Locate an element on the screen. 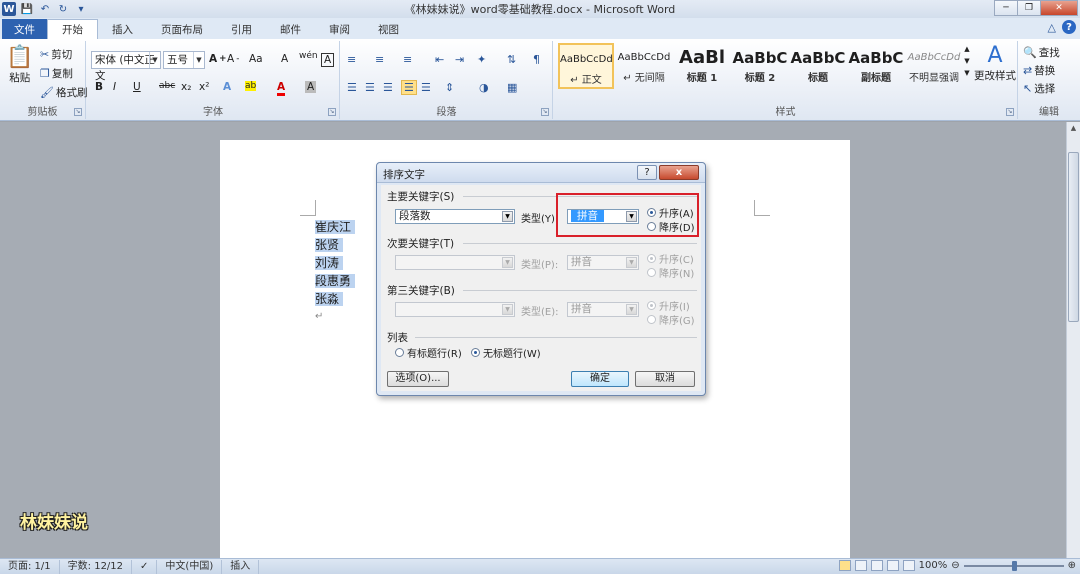 The image size is (1080, 574). highlight-button: ab is located at coordinates (251, 86).